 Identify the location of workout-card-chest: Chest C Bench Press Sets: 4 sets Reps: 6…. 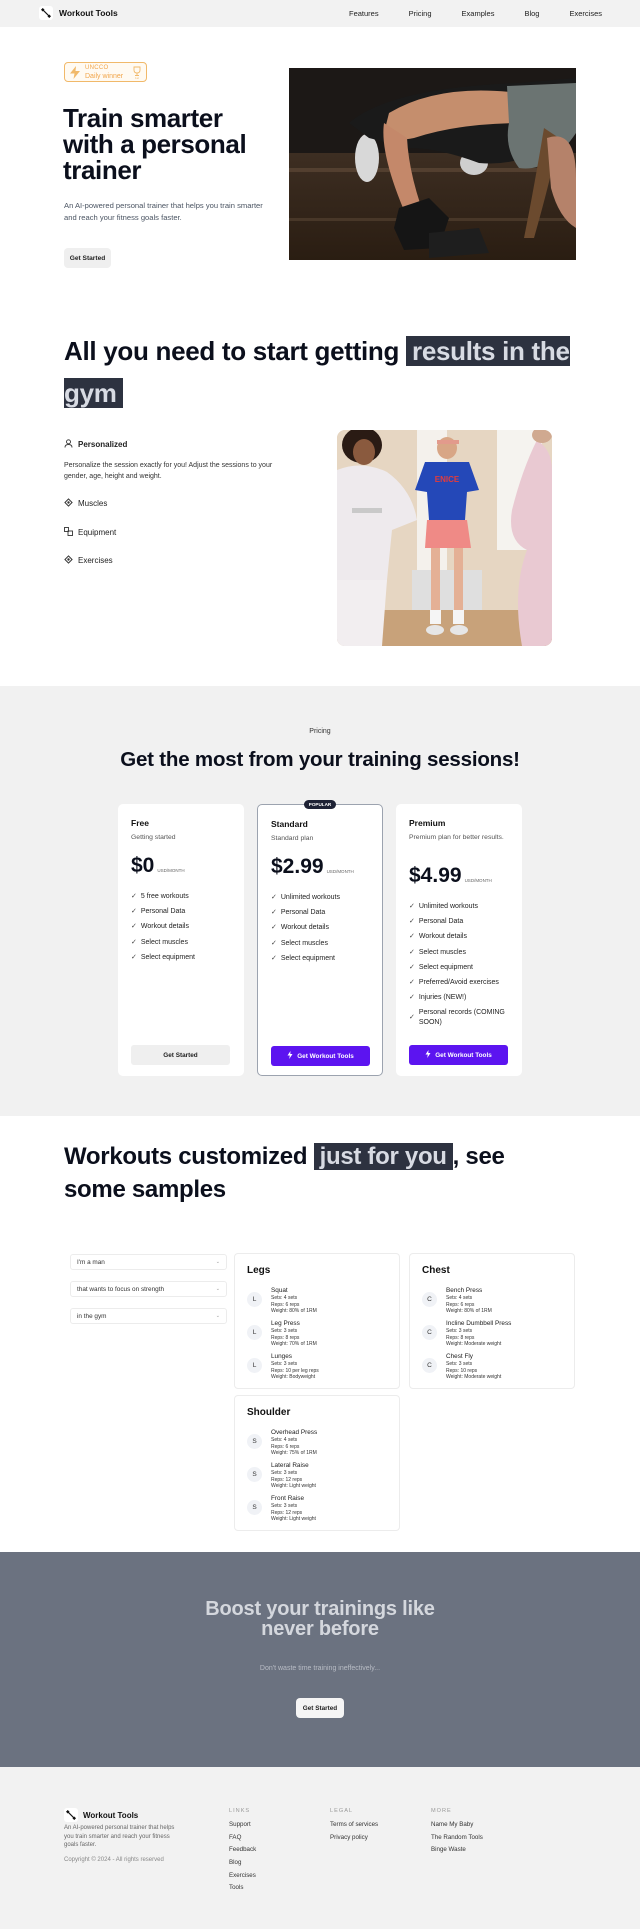
(492, 1321).